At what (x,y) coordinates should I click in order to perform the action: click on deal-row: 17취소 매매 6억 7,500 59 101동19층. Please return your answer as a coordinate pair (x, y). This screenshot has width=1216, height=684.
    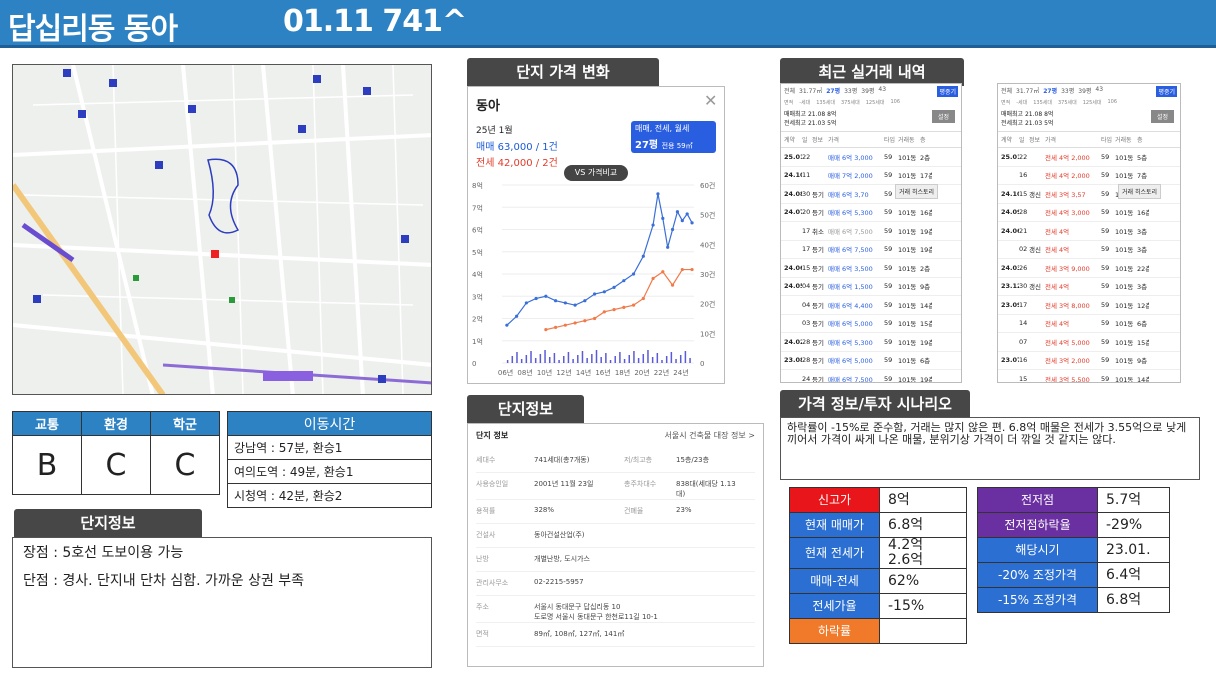
    Looking at the image, I should click on (871, 231).